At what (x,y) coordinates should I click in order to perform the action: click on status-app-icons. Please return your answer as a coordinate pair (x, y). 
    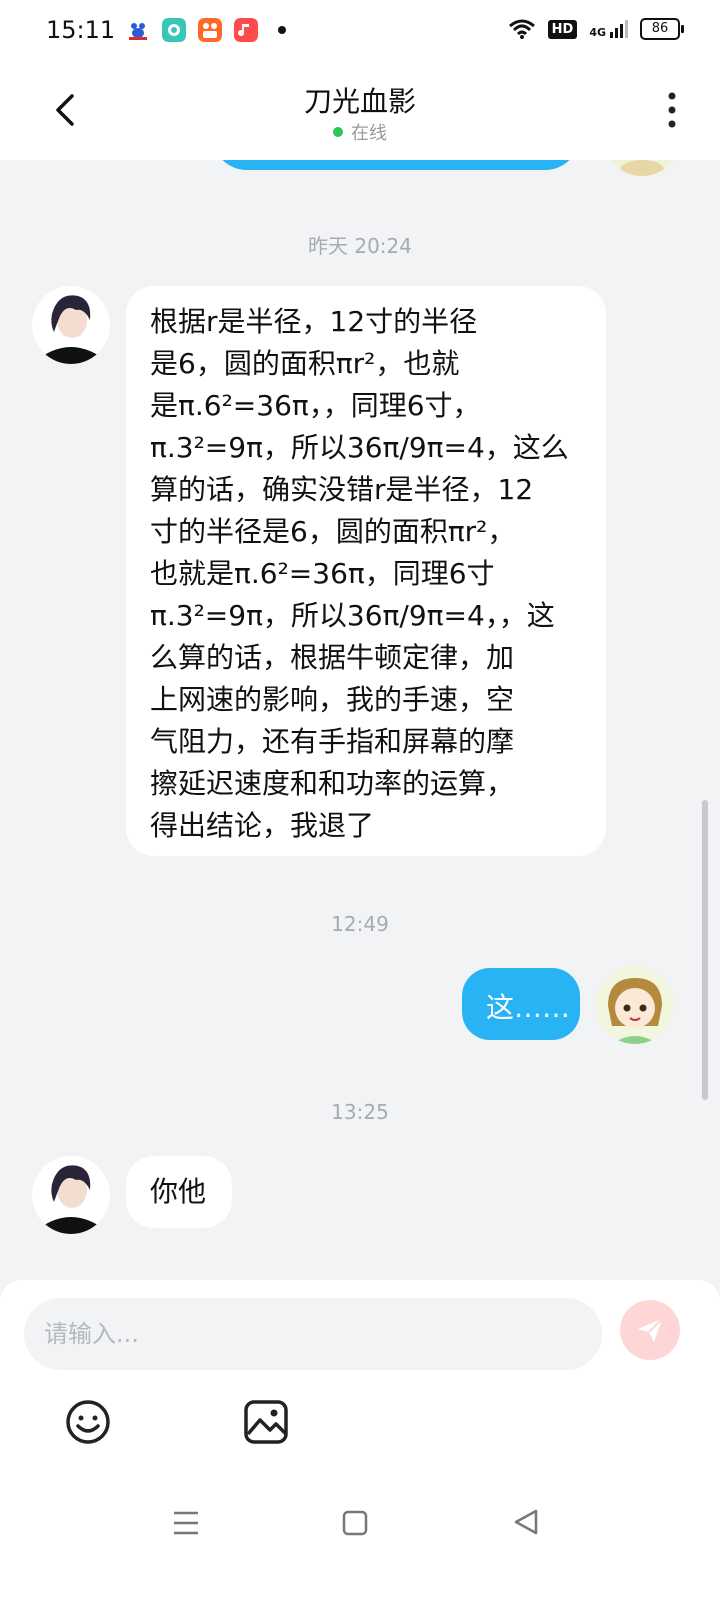
    Looking at the image, I should click on (206, 30).